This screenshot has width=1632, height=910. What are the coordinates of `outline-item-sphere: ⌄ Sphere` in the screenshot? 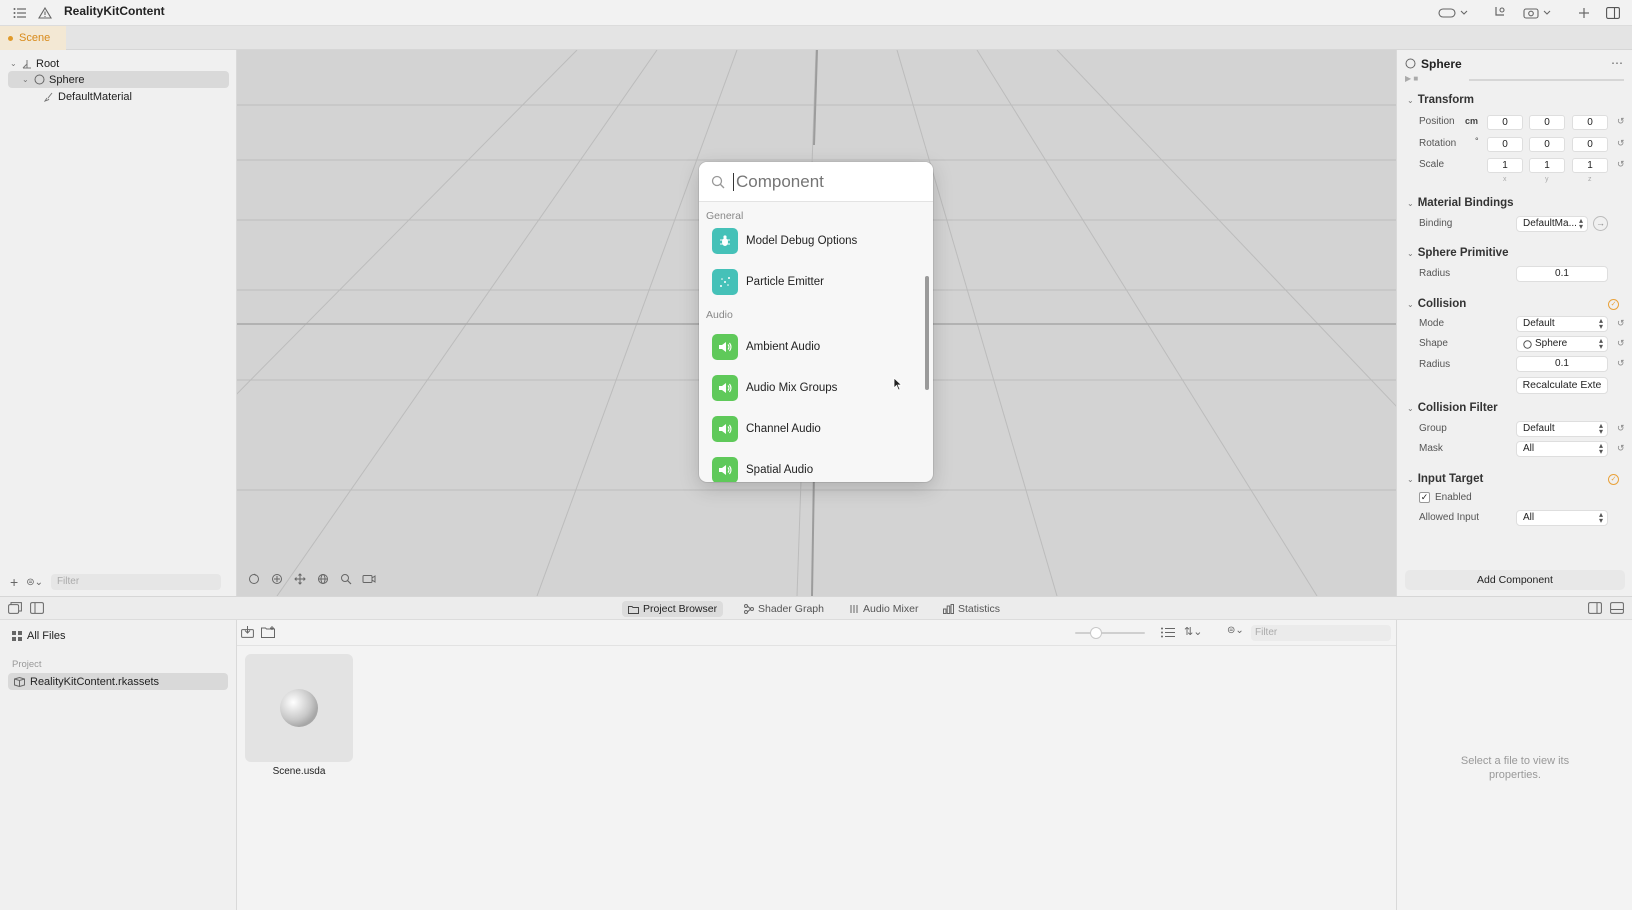 It's located at (118, 79).